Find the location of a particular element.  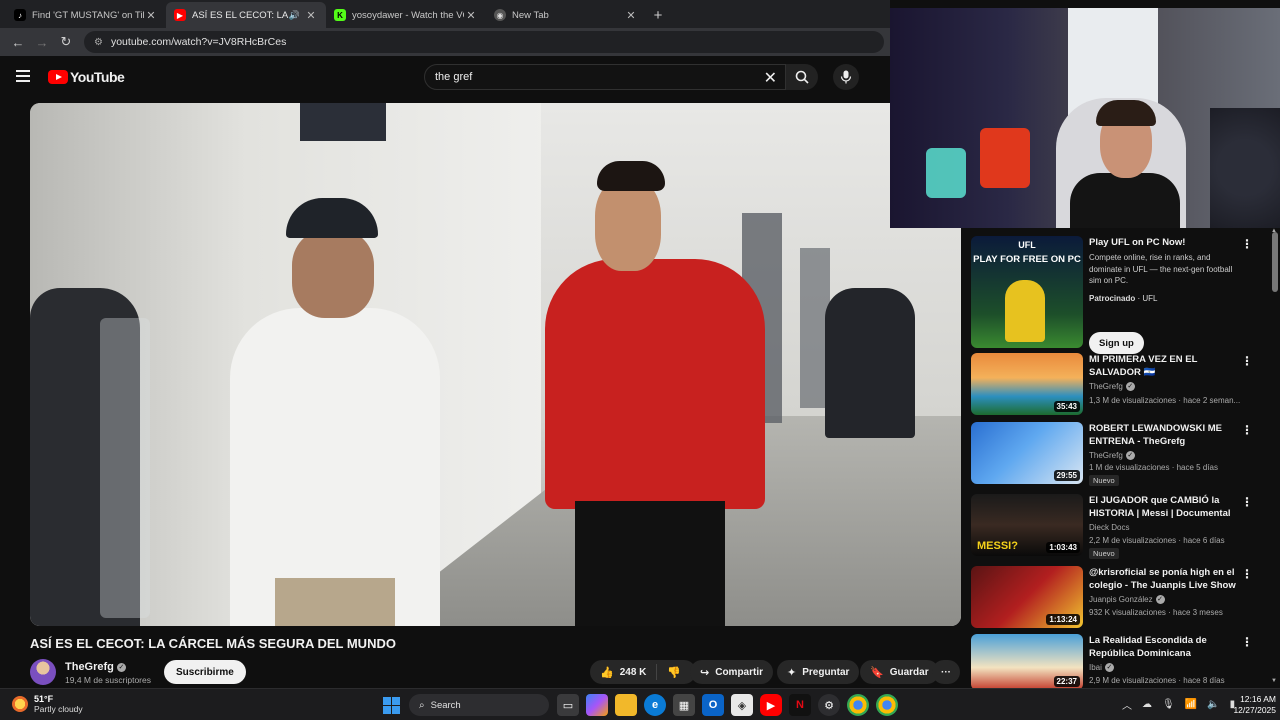

ad-thumbnail: UFL PLAY FOR FREE ON PC is located at coordinates (1027, 292).